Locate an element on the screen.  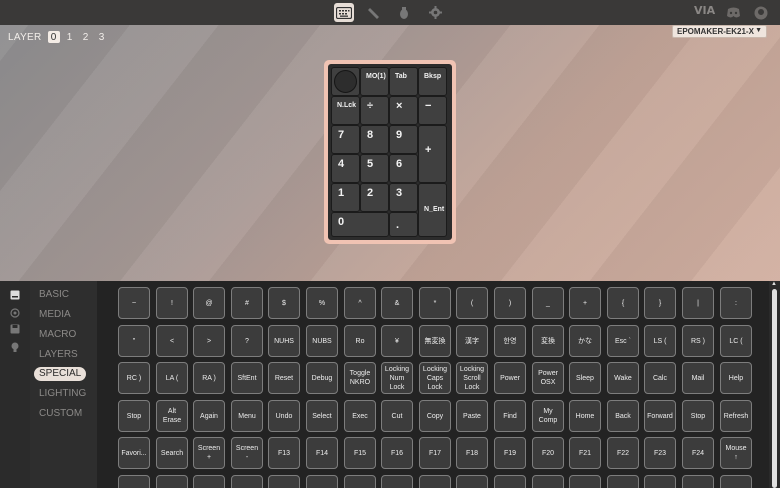
keycode-button: Refresh is located at coordinates (736, 416).